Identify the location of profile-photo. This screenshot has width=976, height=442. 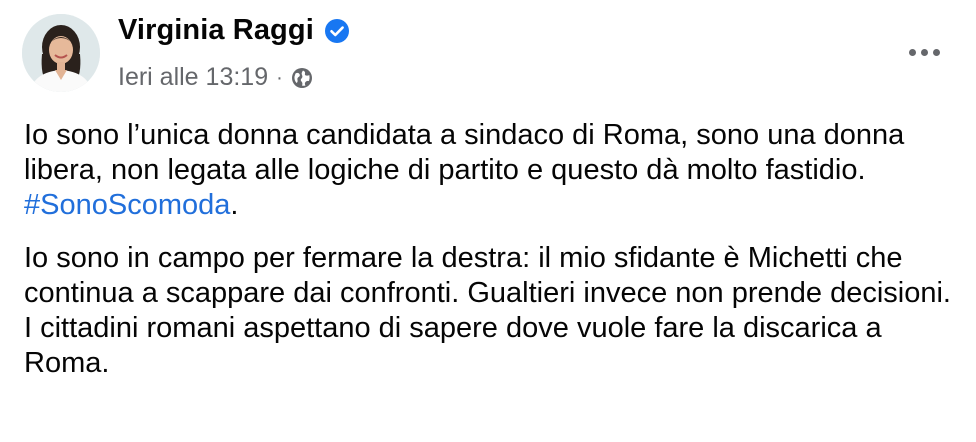
(61, 53).